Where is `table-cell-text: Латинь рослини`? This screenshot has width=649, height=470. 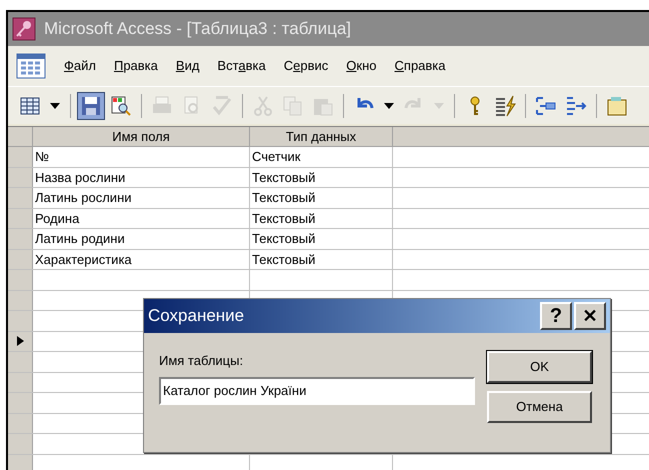
table-cell-text: Латинь рослини is located at coordinates (83, 198).